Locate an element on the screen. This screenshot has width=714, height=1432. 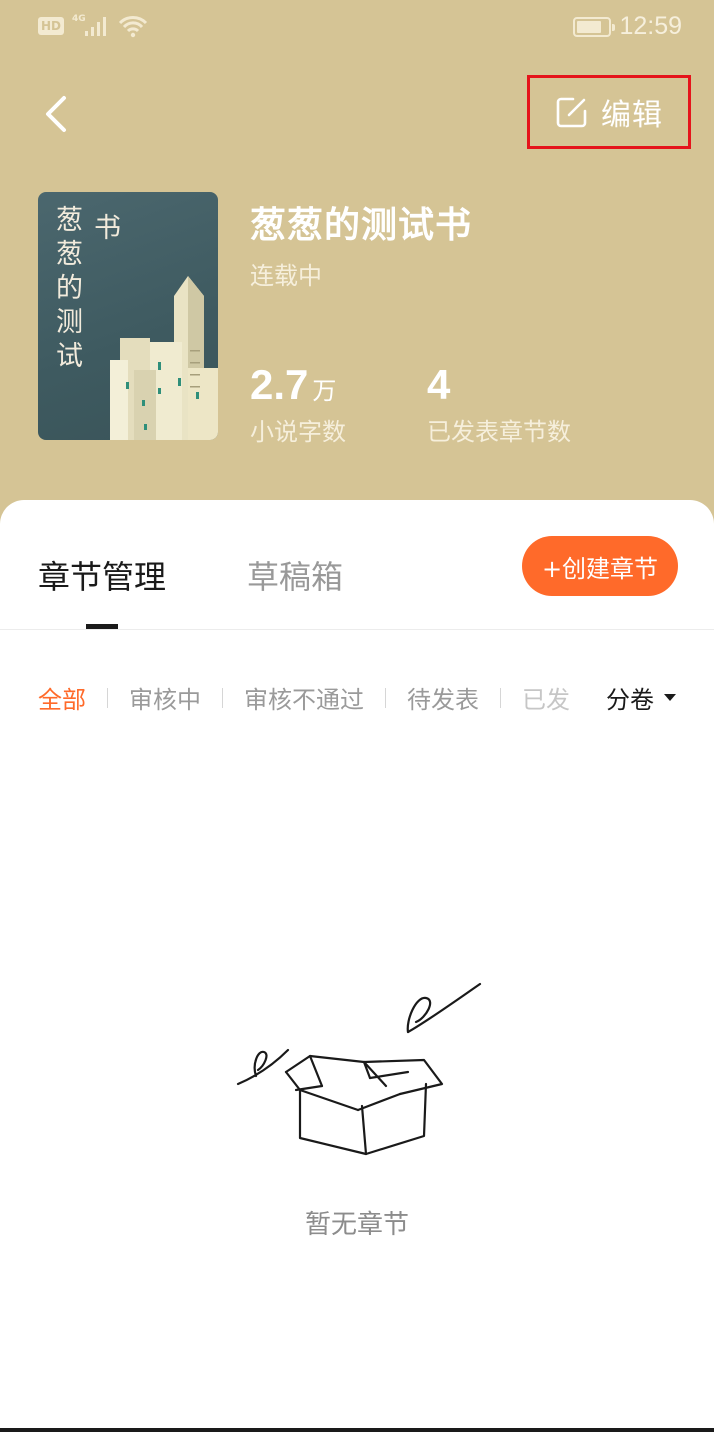
volume-select: 分卷 is located at coordinates (641, 697).